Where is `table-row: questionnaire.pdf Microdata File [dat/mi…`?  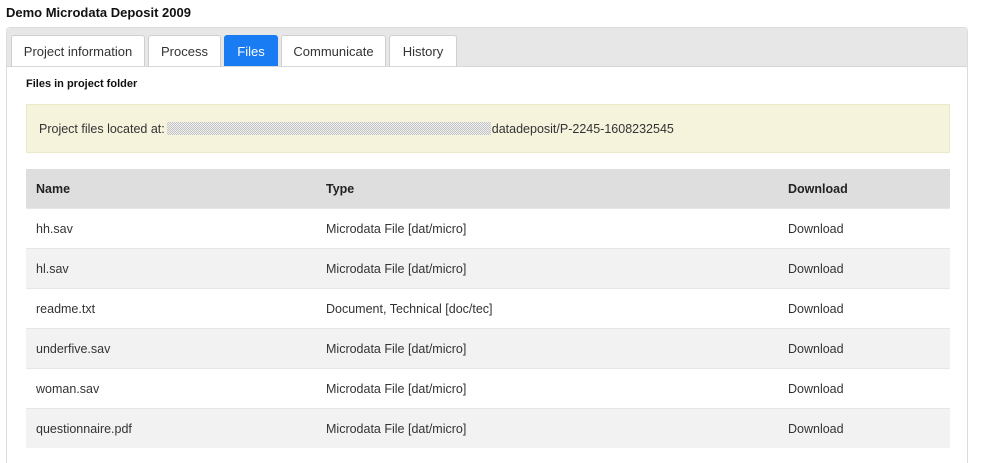
table-row: questionnaire.pdf Microdata File [dat/mi… is located at coordinates (488, 428).